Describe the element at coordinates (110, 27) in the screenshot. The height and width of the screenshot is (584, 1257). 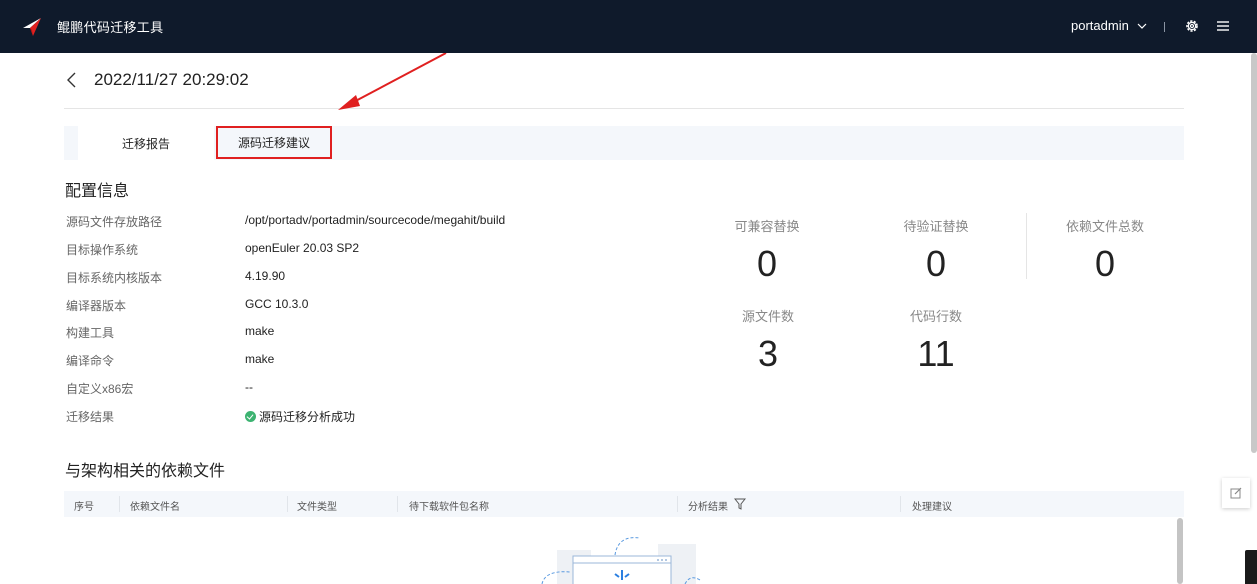
I see `app-title: 鲲鹏代码迁移工具` at that location.